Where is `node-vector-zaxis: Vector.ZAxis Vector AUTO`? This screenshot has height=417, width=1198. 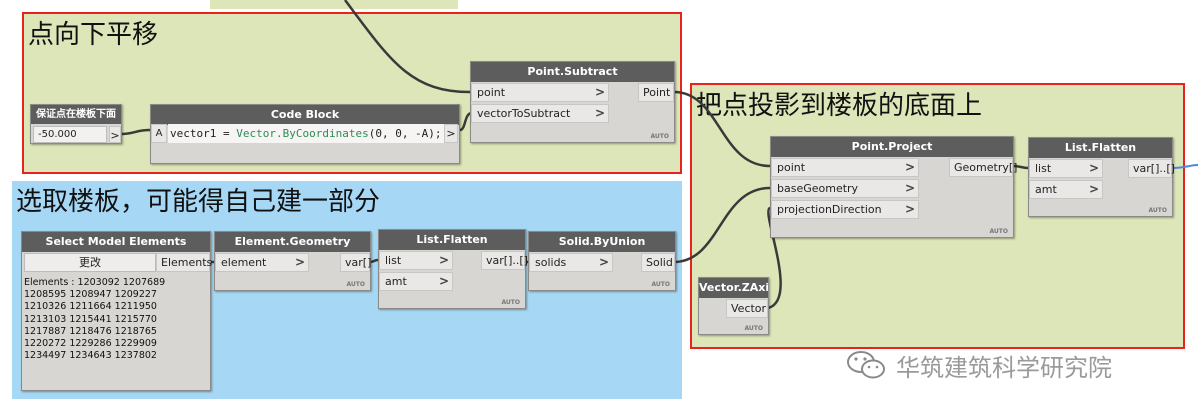
node-vector-zaxis: Vector.ZAxis Vector AUTO is located at coordinates (733, 306).